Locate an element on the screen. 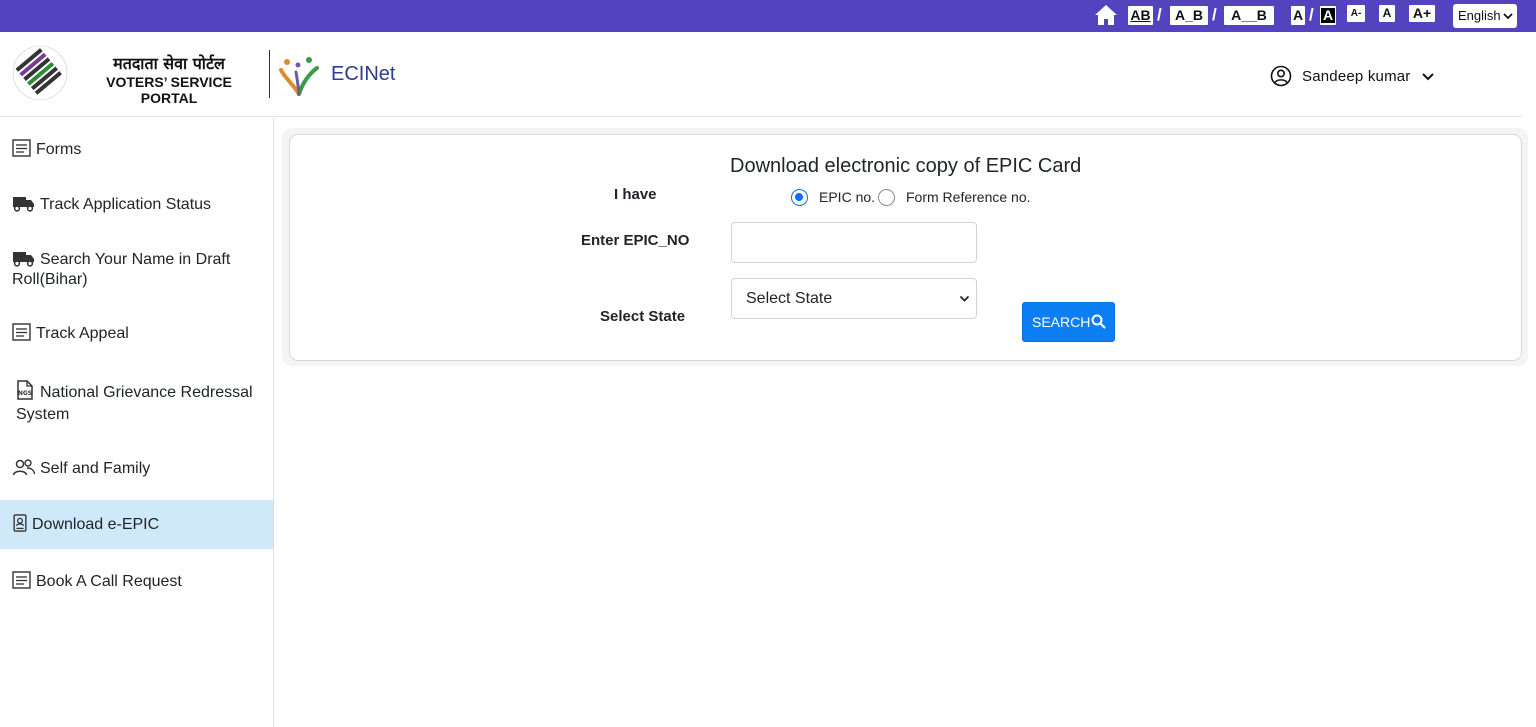 The width and height of the screenshot is (1536, 727). sidebar-item-book-call: Book A Call Request is located at coordinates (136, 582).